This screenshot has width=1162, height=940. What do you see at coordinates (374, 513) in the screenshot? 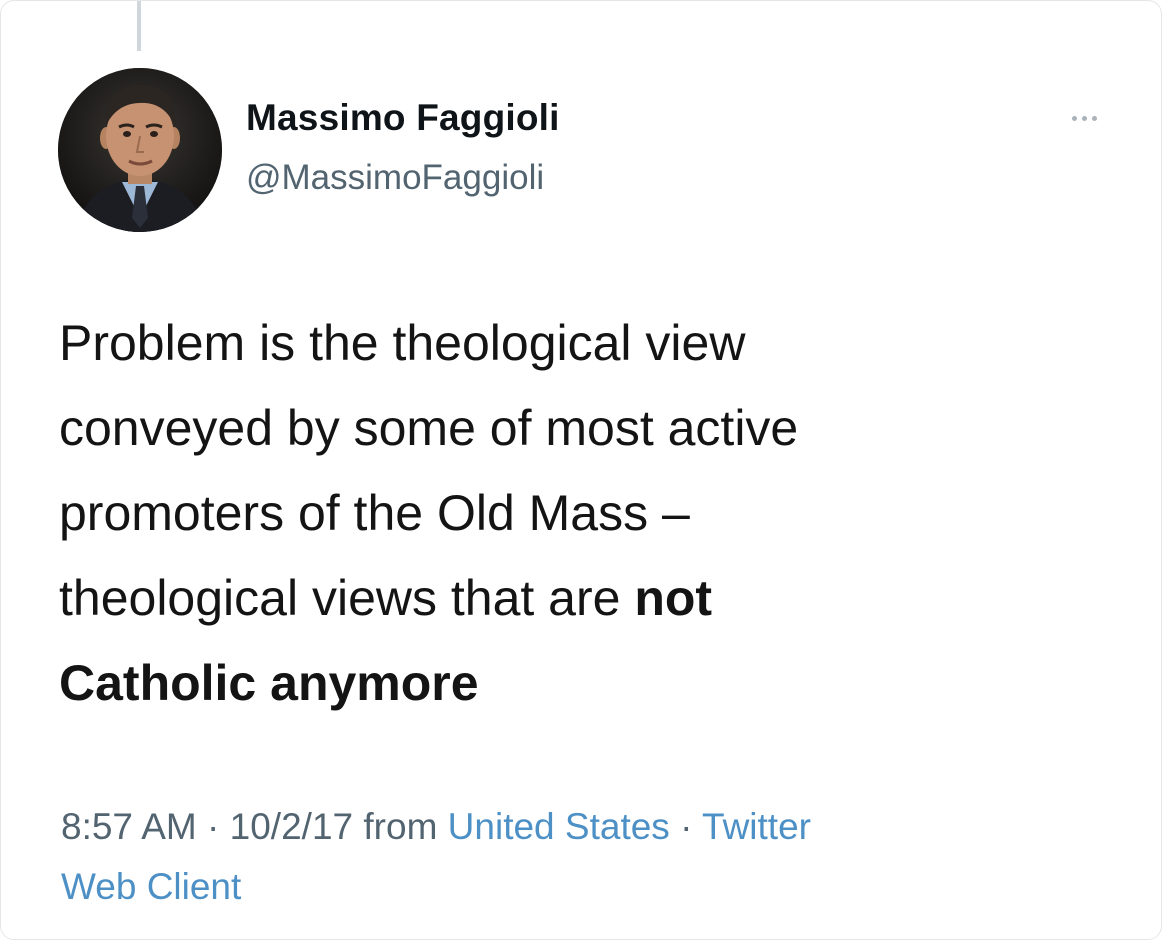
I see `tweet-text-line: promoters of the Old Mass –` at bounding box center [374, 513].